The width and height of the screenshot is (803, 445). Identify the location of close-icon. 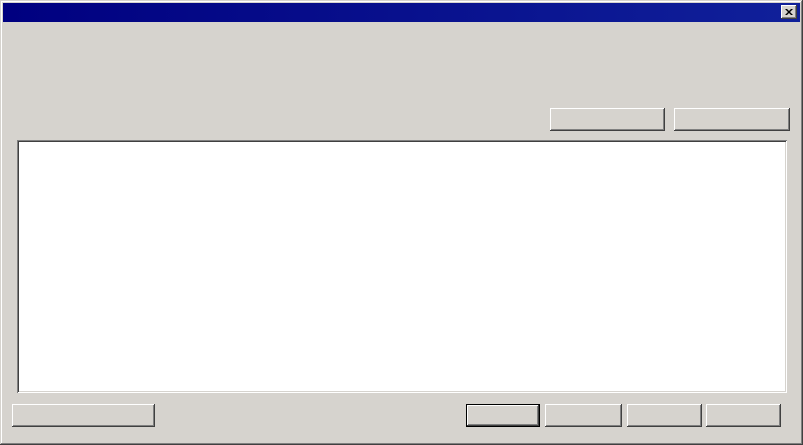
(789, 12).